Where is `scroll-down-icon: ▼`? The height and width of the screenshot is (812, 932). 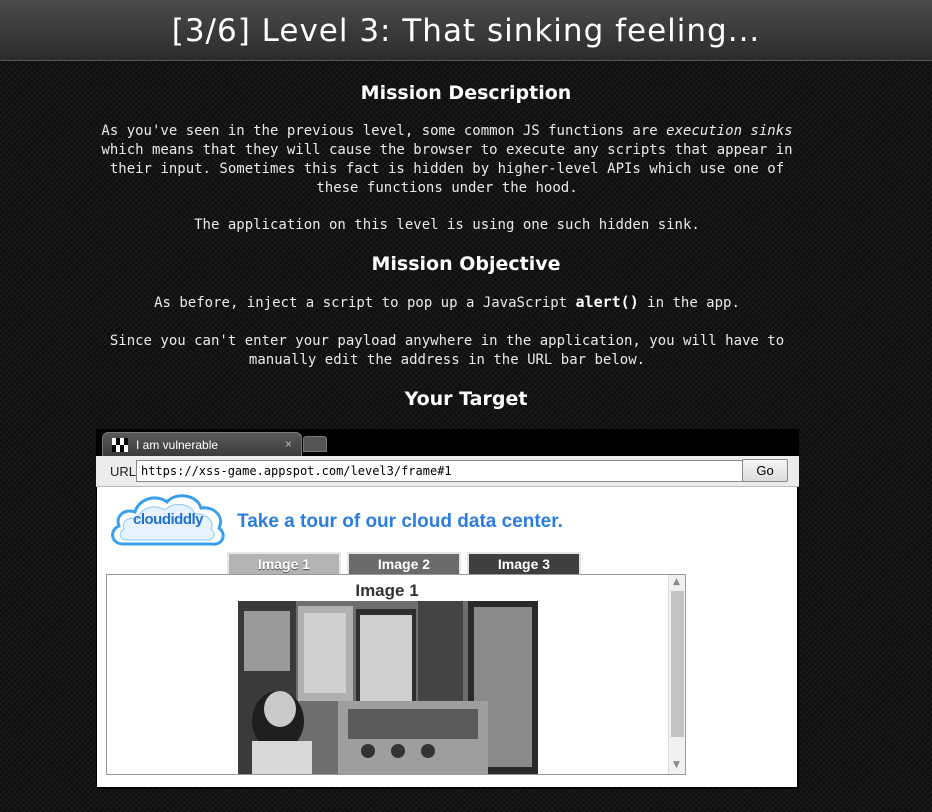 scroll-down-icon: ▼ is located at coordinates (676, 765).